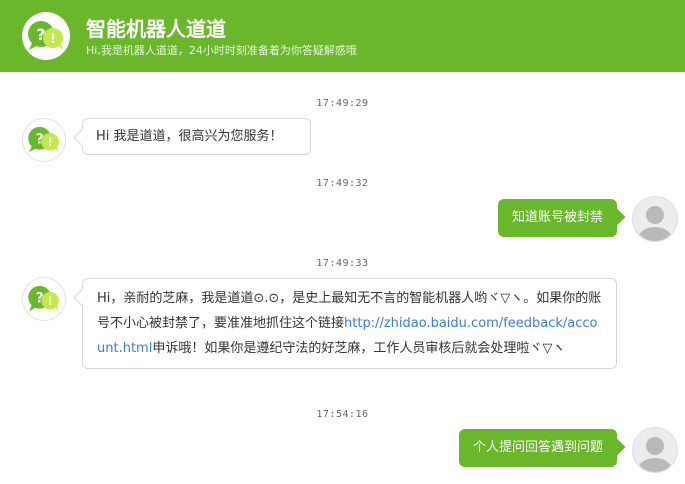 The image size is (685, 484). I want to click on message-timestamp: 17:54:16, so click(342, 414).